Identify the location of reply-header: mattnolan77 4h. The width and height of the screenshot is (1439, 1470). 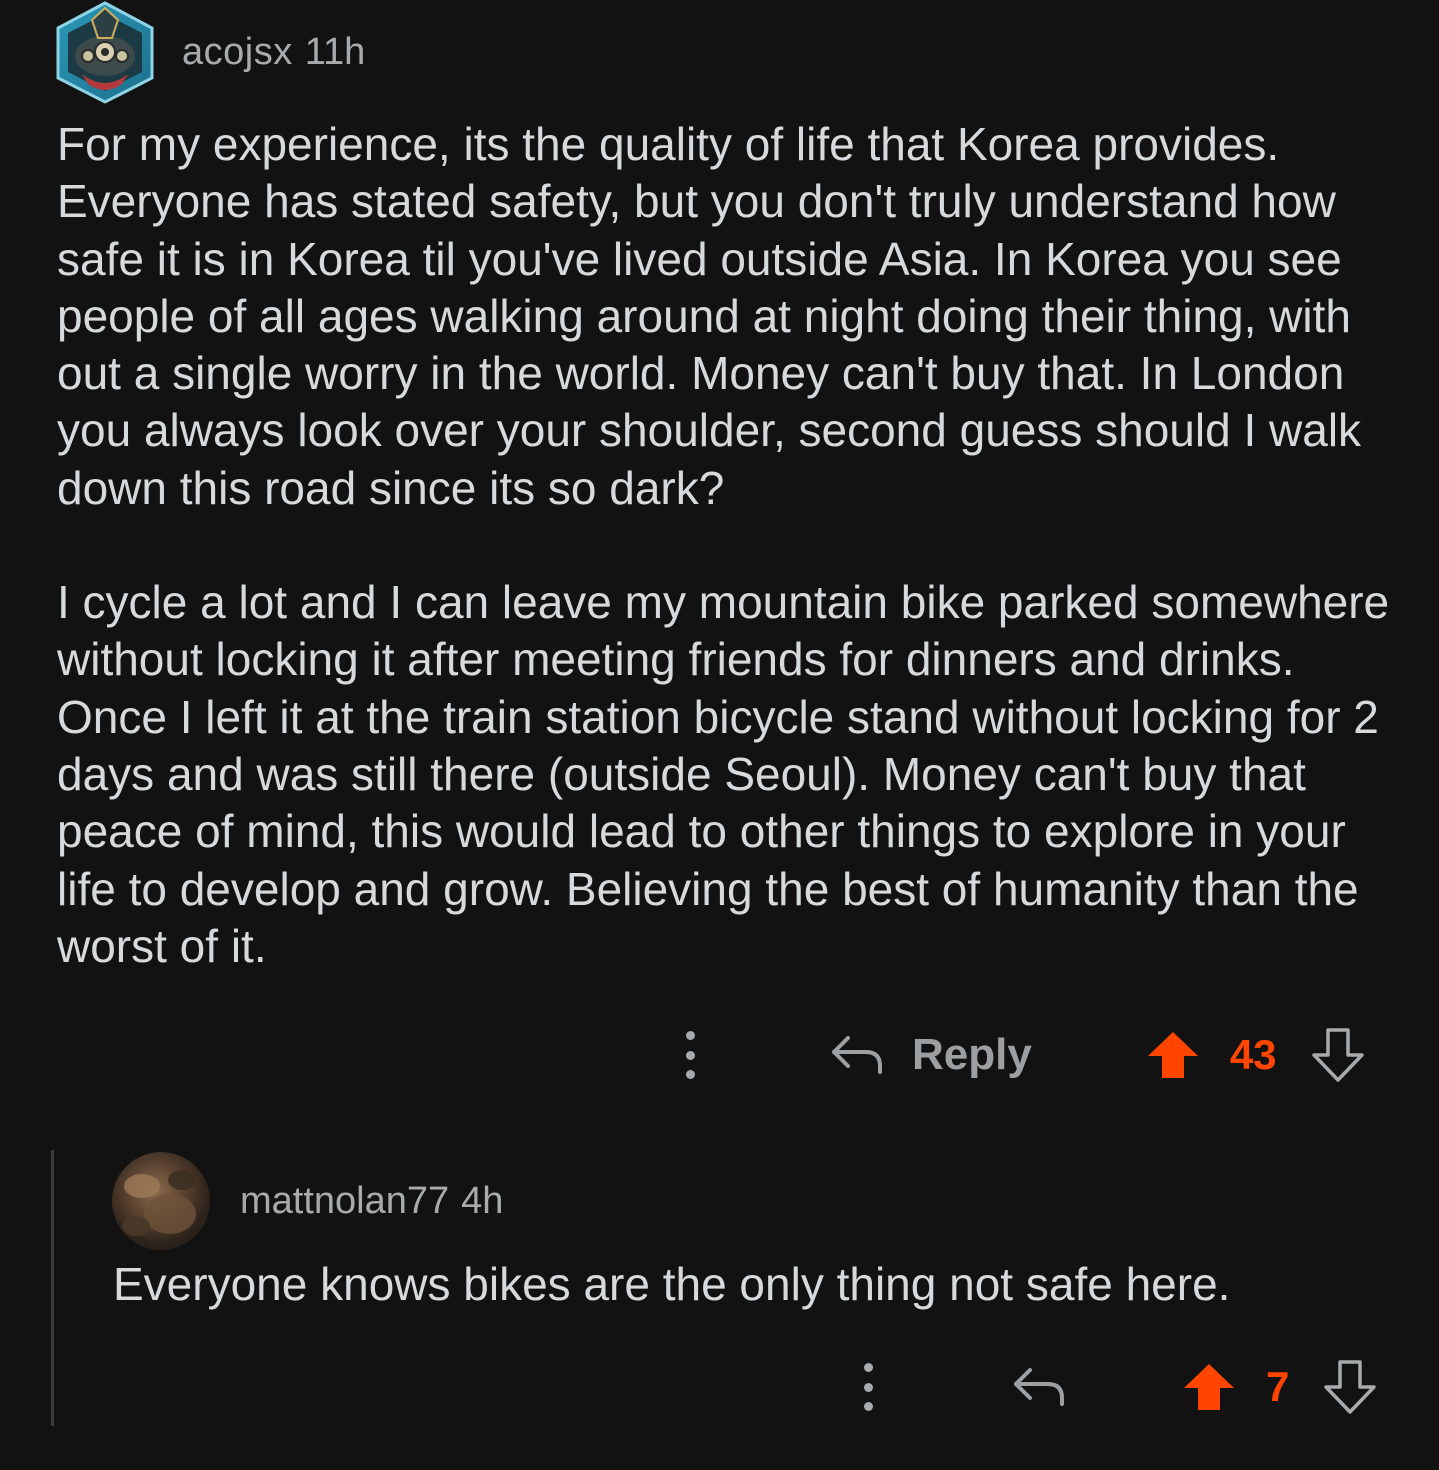
(307, 1201).